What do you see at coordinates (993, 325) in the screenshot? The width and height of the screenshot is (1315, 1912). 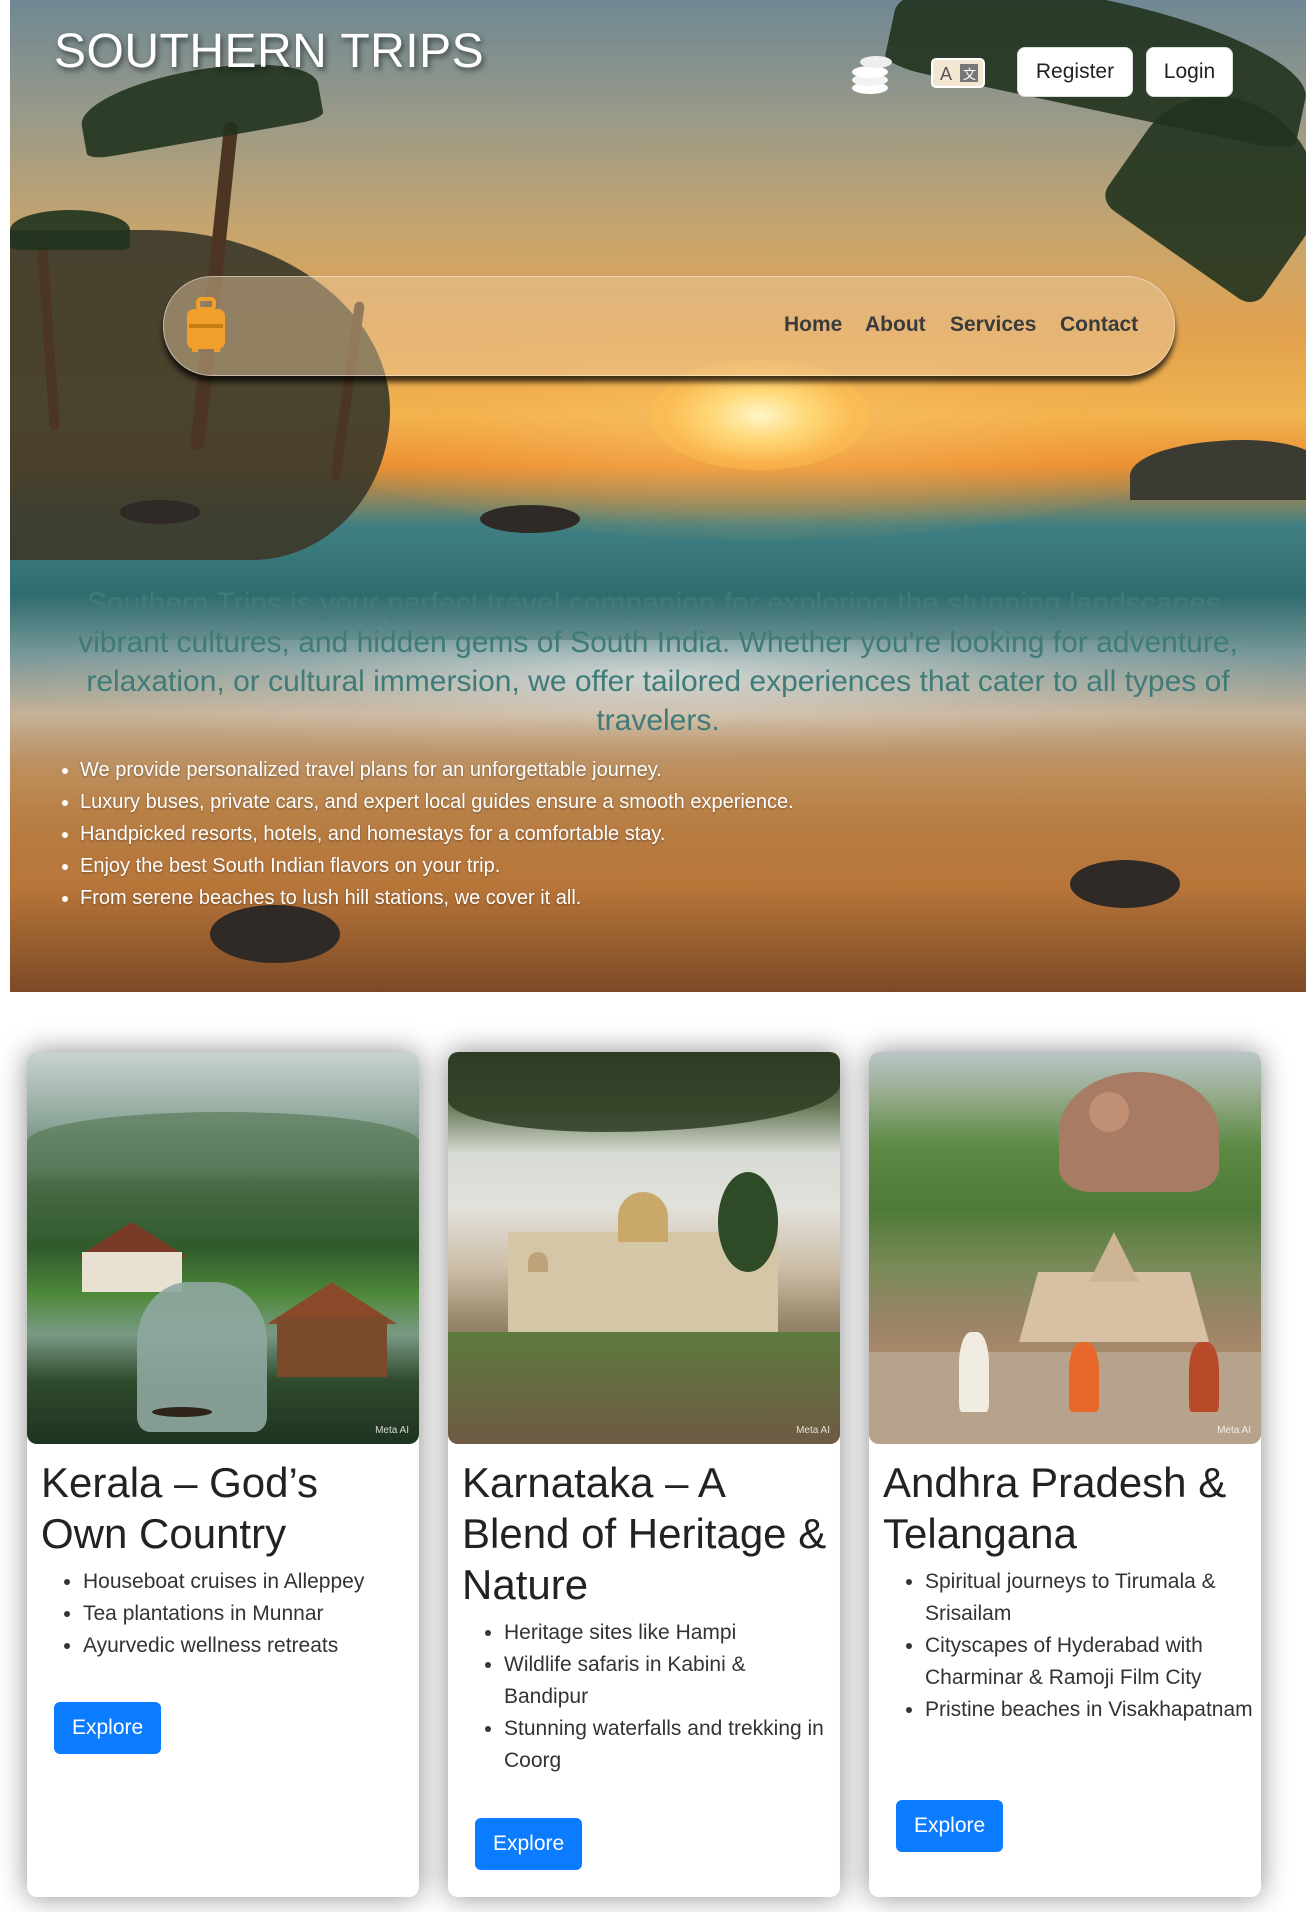 I see `nav-services: Services` at bounding box center [993, 325].